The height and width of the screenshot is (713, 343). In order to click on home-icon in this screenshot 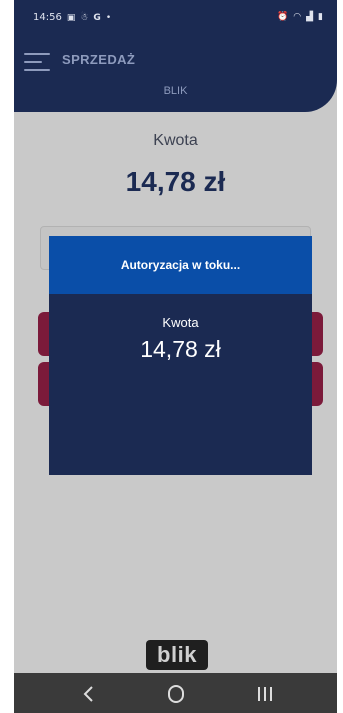, I will do `click(176, 694)`.